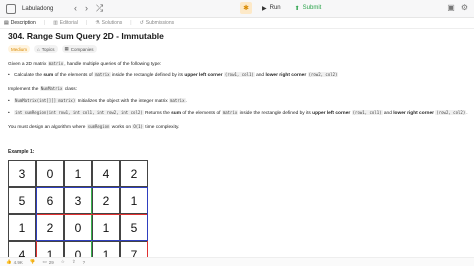 The height and width of the screenshot is (266, 474). What do you see at coordinates (20, 23) in the screenshot?
I see `tab-description: ▤ Description` at bounding box center [20, 23].